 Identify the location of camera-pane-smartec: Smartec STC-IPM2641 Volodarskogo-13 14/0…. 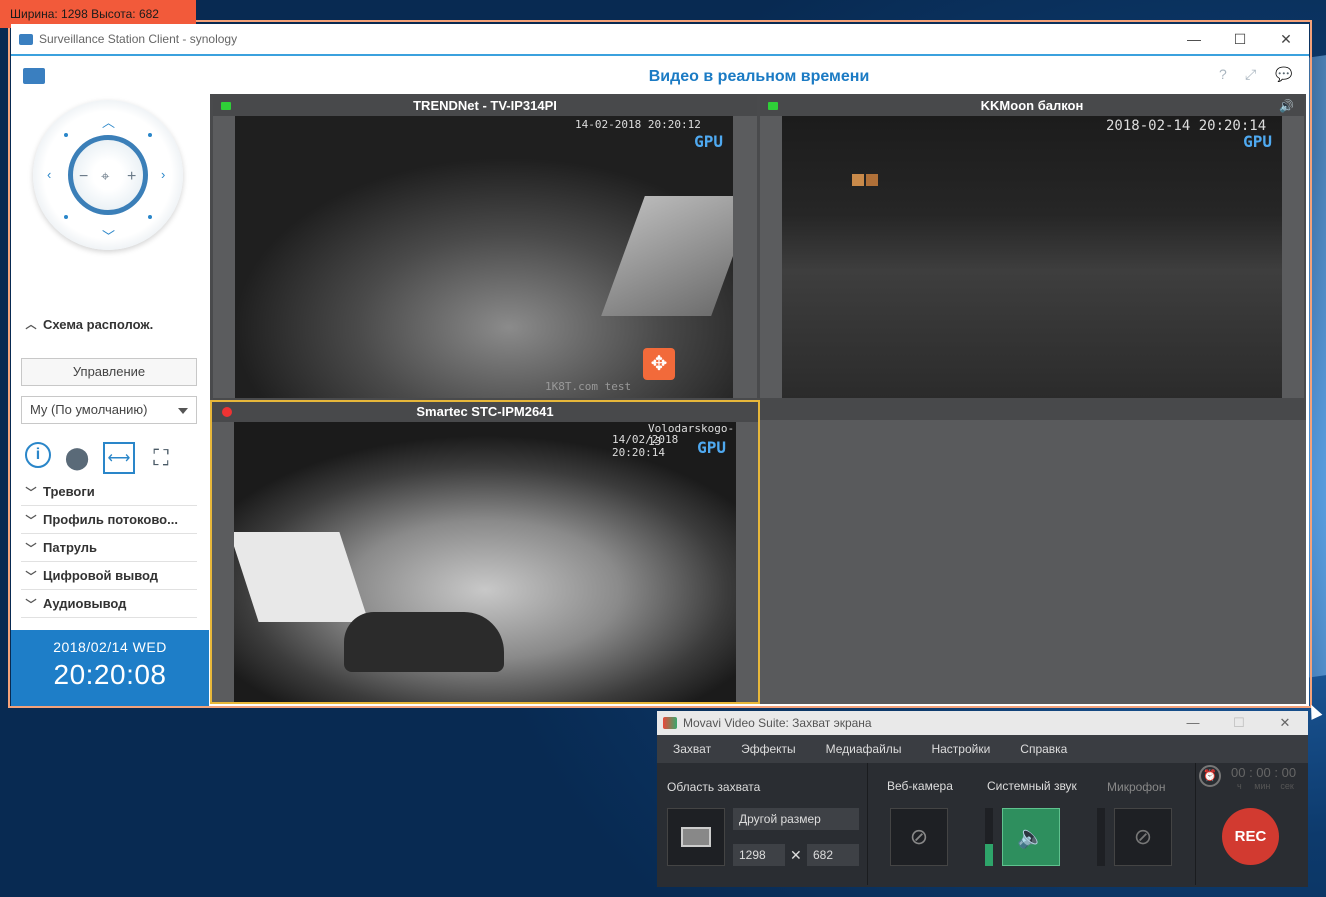
(485, 552).